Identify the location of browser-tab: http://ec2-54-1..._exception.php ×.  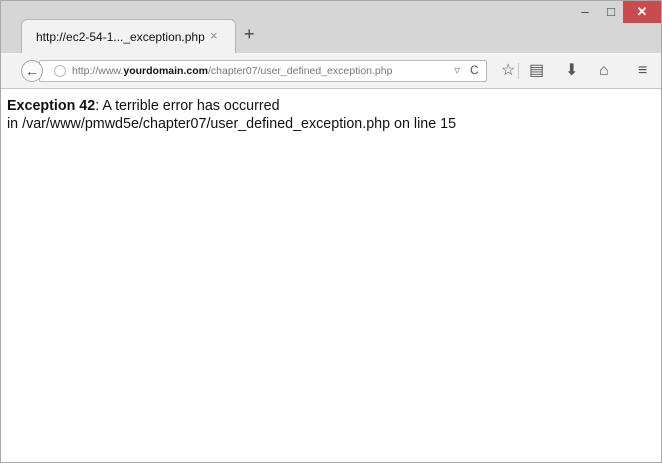
(128, 36).